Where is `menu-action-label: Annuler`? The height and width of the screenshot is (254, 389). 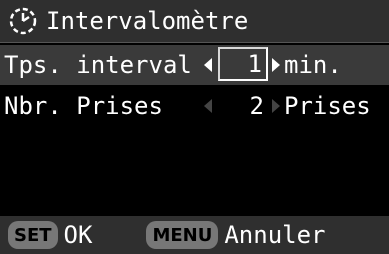
menu-action-label: Annuler is located at coordinates (275, 235).